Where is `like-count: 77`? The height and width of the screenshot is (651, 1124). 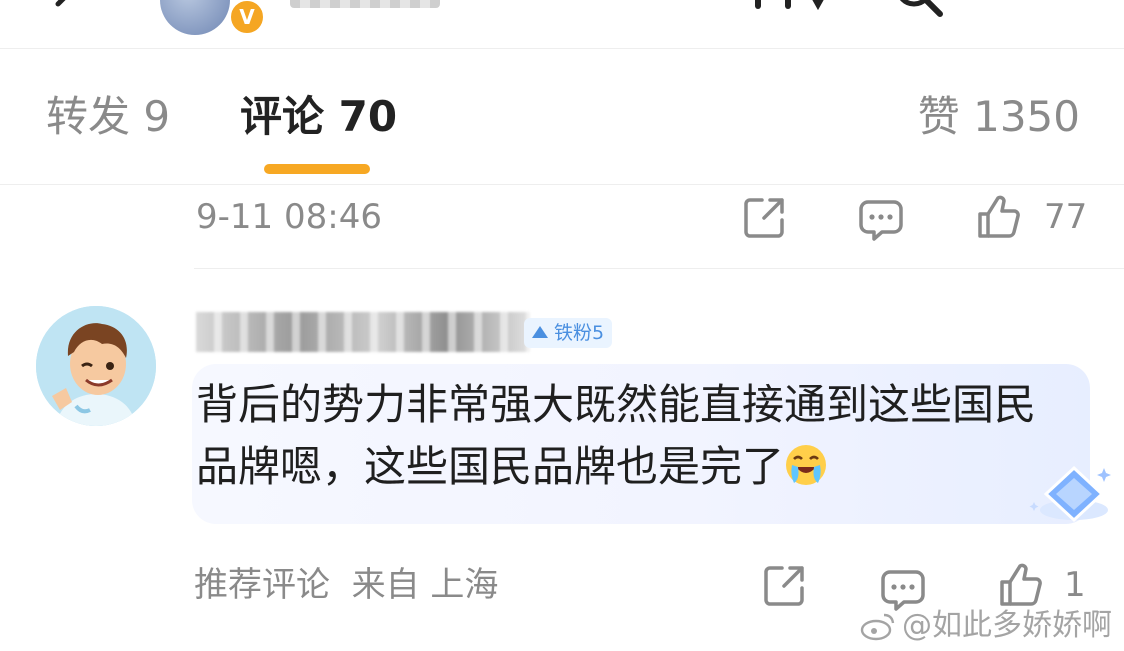
like-count: 77 is located at coordinates (1066, 217).